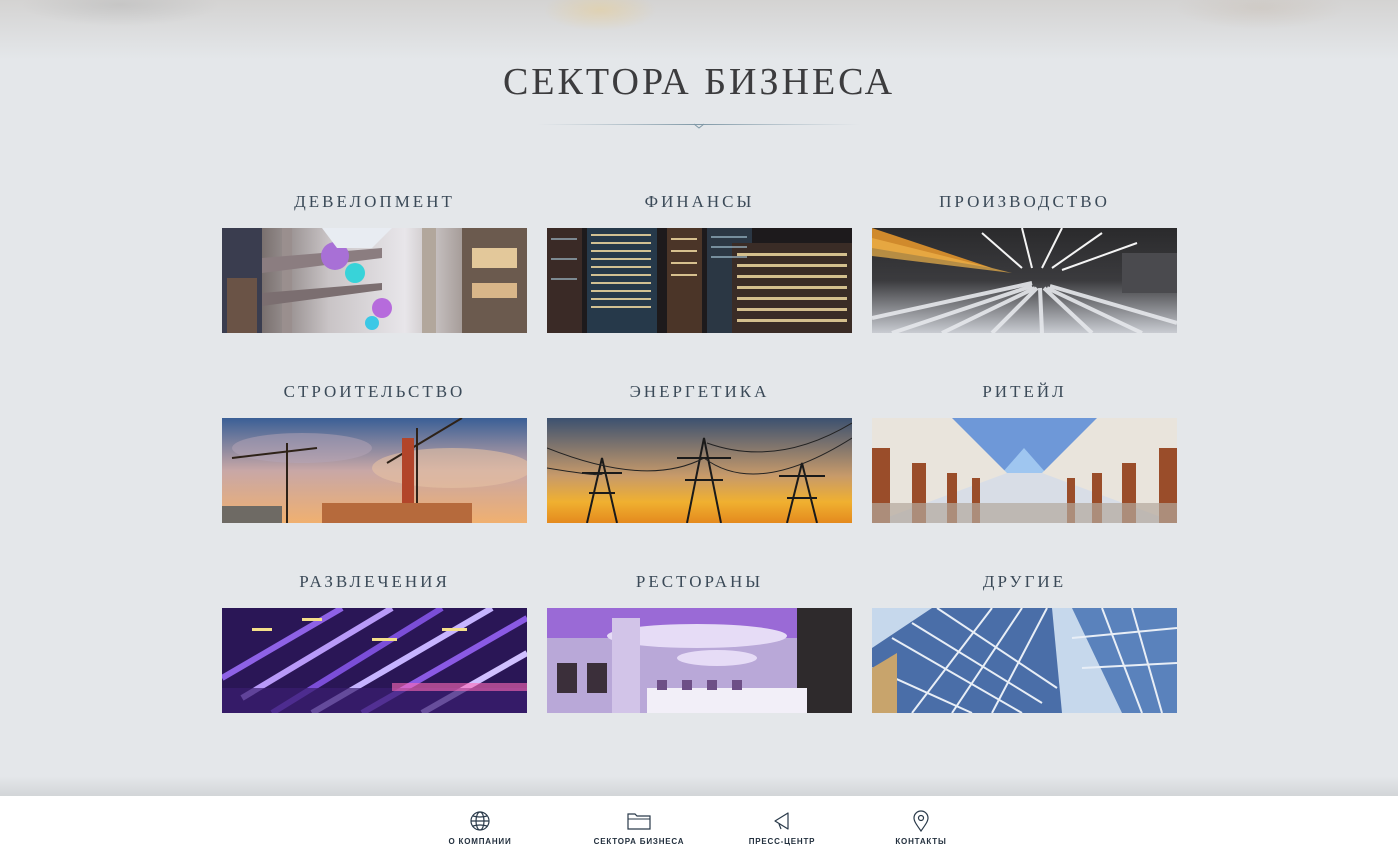 The image size is (1398, 859). What do you see at coordinates (699, 82) in the screenshot?
I see `page-title: СЕКТОРА БИЗНЕСА` at bounding box center [699, 82].